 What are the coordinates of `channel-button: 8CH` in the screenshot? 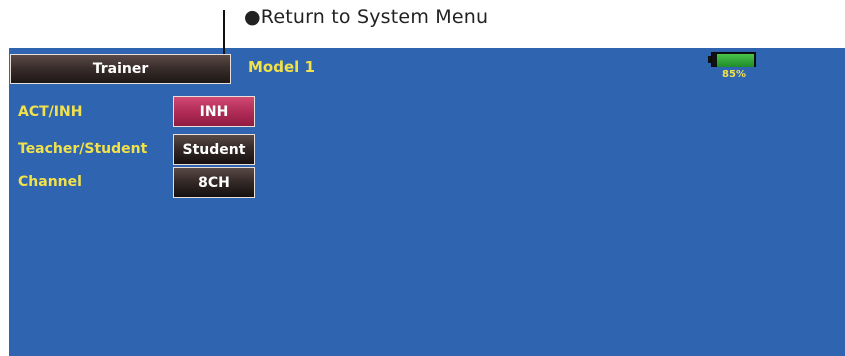 It's located at (214, 182).